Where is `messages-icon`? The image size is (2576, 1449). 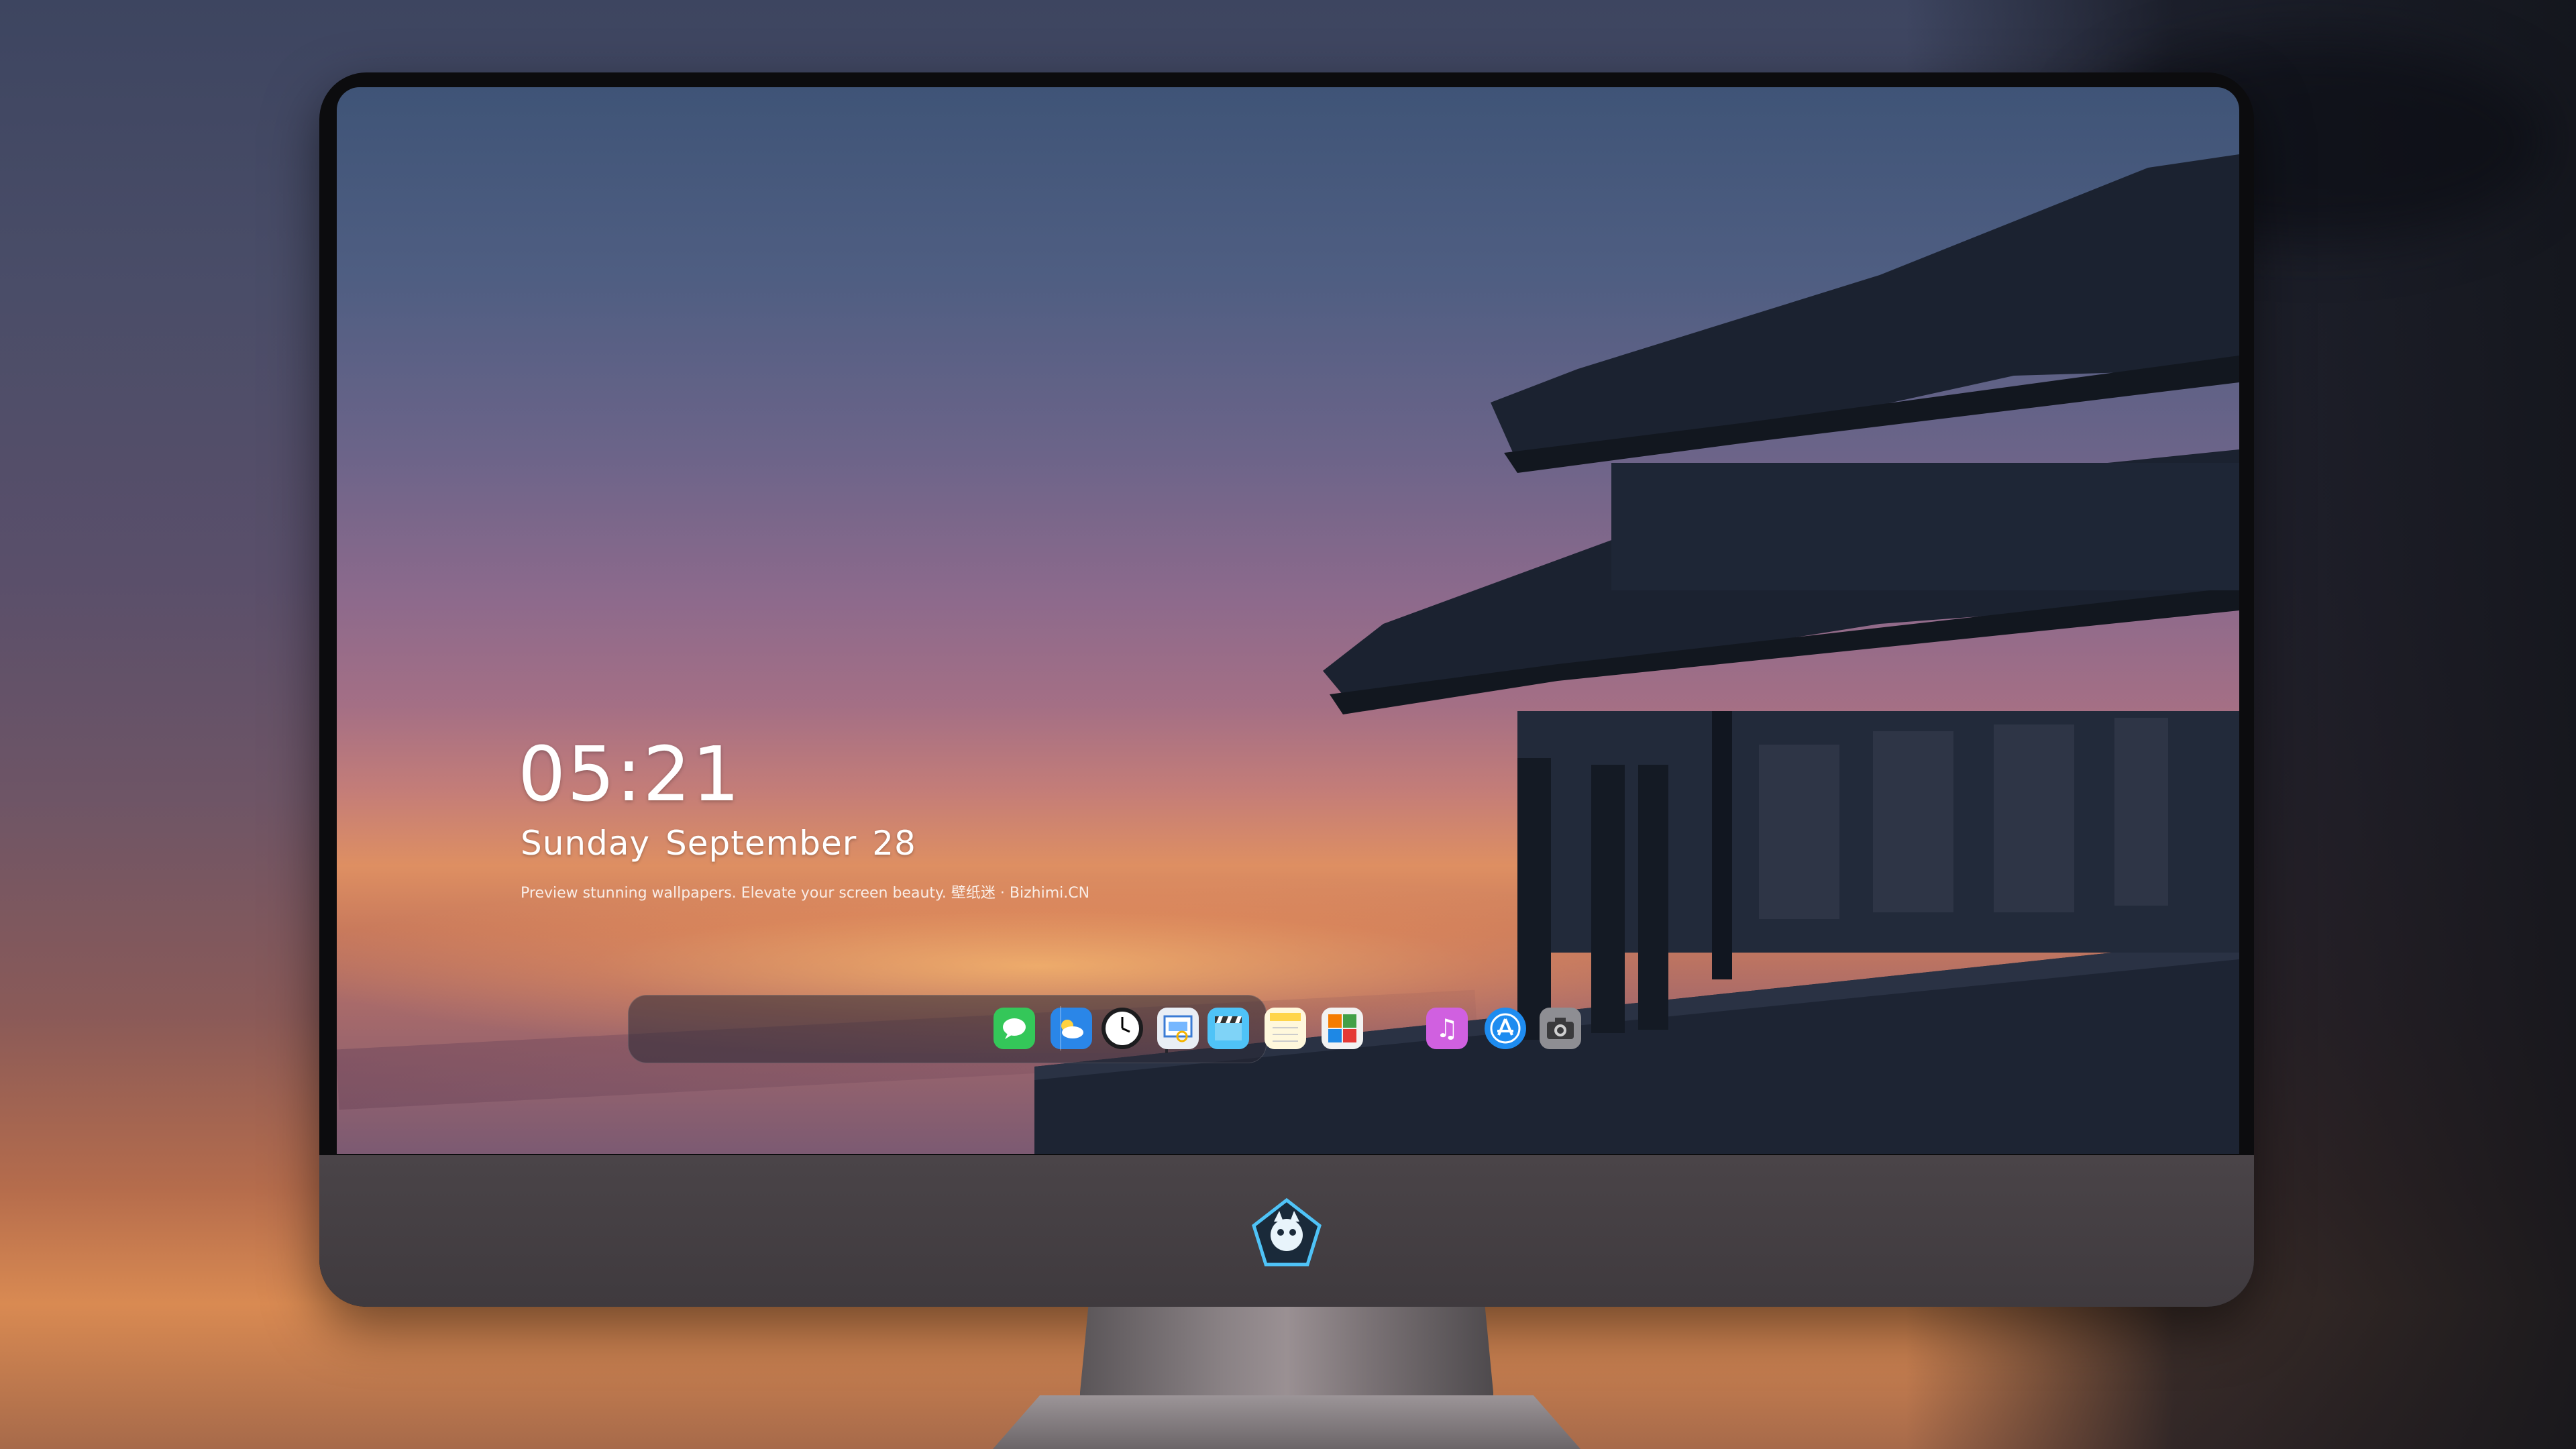 messages-icon is located at coordinates (1014, 1028).